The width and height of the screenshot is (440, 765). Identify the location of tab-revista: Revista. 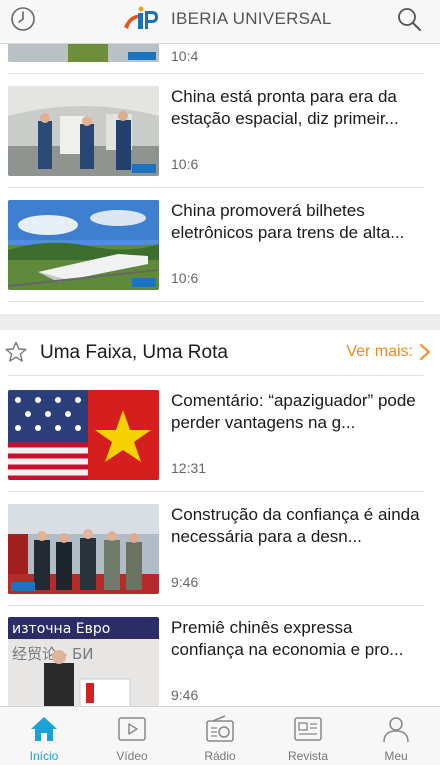
(308, 736).